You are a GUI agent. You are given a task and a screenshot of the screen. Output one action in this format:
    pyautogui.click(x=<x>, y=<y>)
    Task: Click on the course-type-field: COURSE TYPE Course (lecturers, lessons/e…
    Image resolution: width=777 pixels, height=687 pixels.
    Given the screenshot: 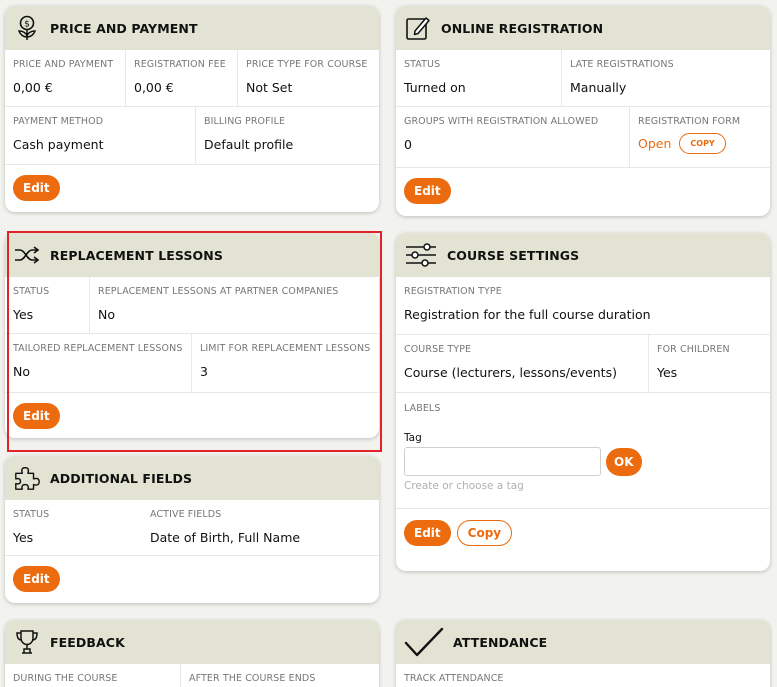 What is the action you would take?
    pyautogui.click(x=522, y=363)
    